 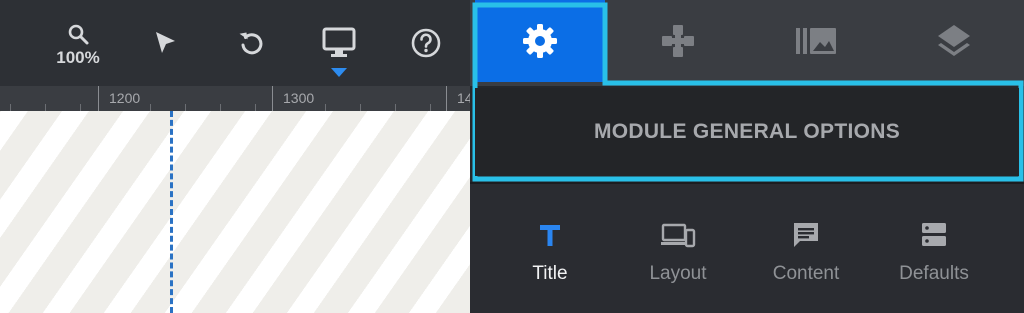 I want to click on subtab-label: Defaults, so click(x=934, y=273).